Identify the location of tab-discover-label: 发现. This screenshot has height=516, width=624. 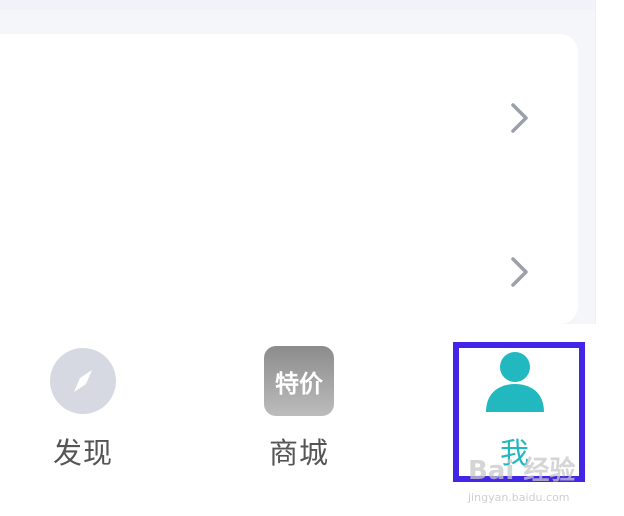
(82, 453).